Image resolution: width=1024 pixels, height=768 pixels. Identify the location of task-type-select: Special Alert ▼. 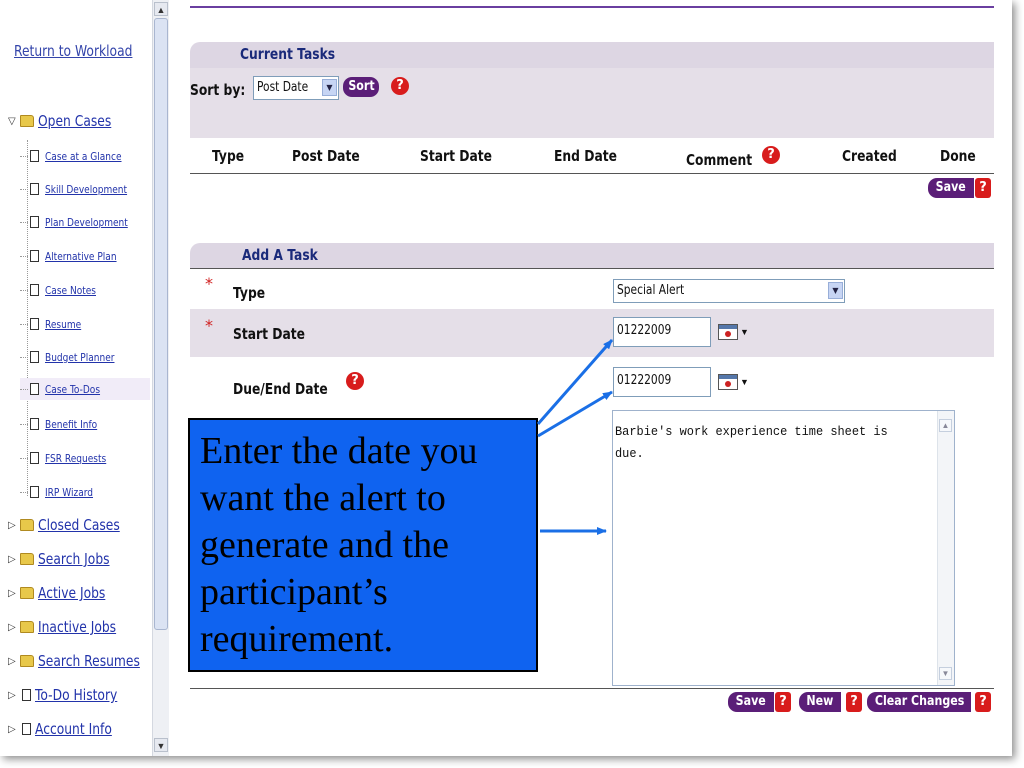
(729, 291).